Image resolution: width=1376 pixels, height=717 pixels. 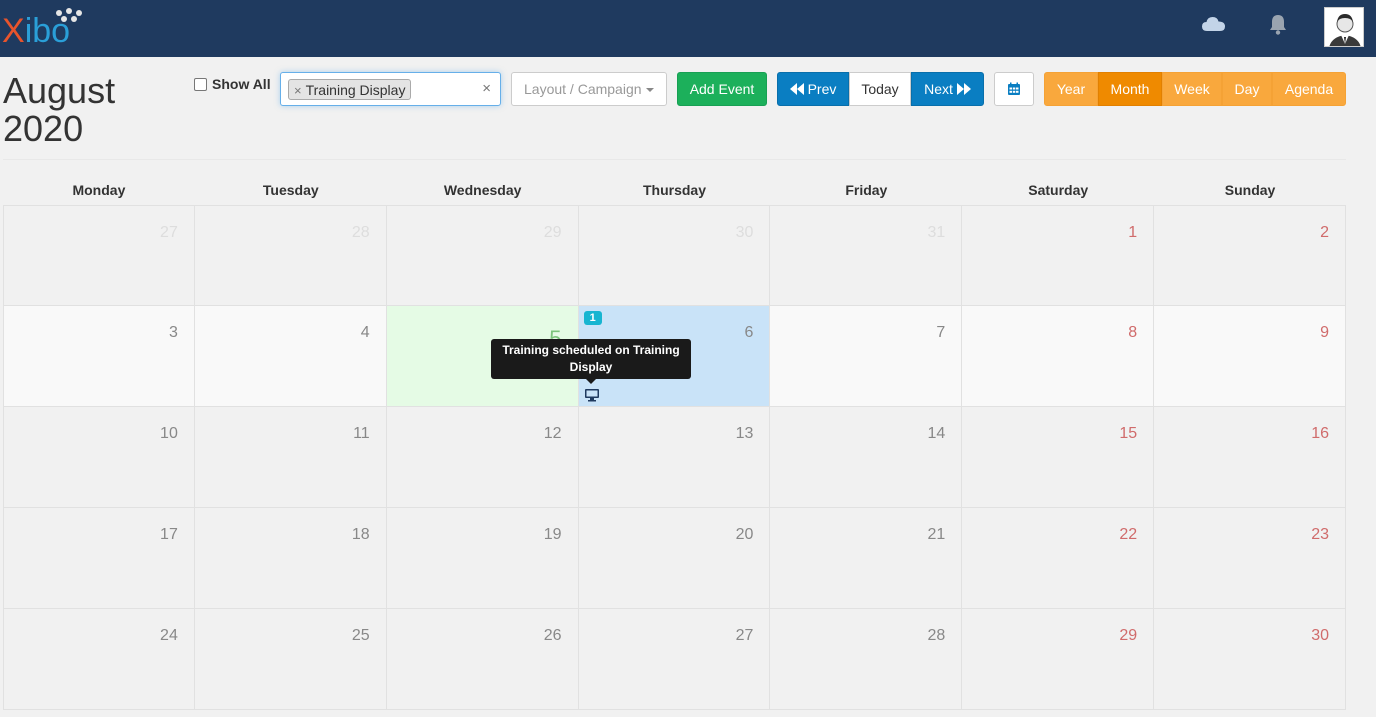 What do you see at coordinates (99, 659) in the screenshot?
I see `calendar-day-cell: 24` at bounding box center [99, 659].